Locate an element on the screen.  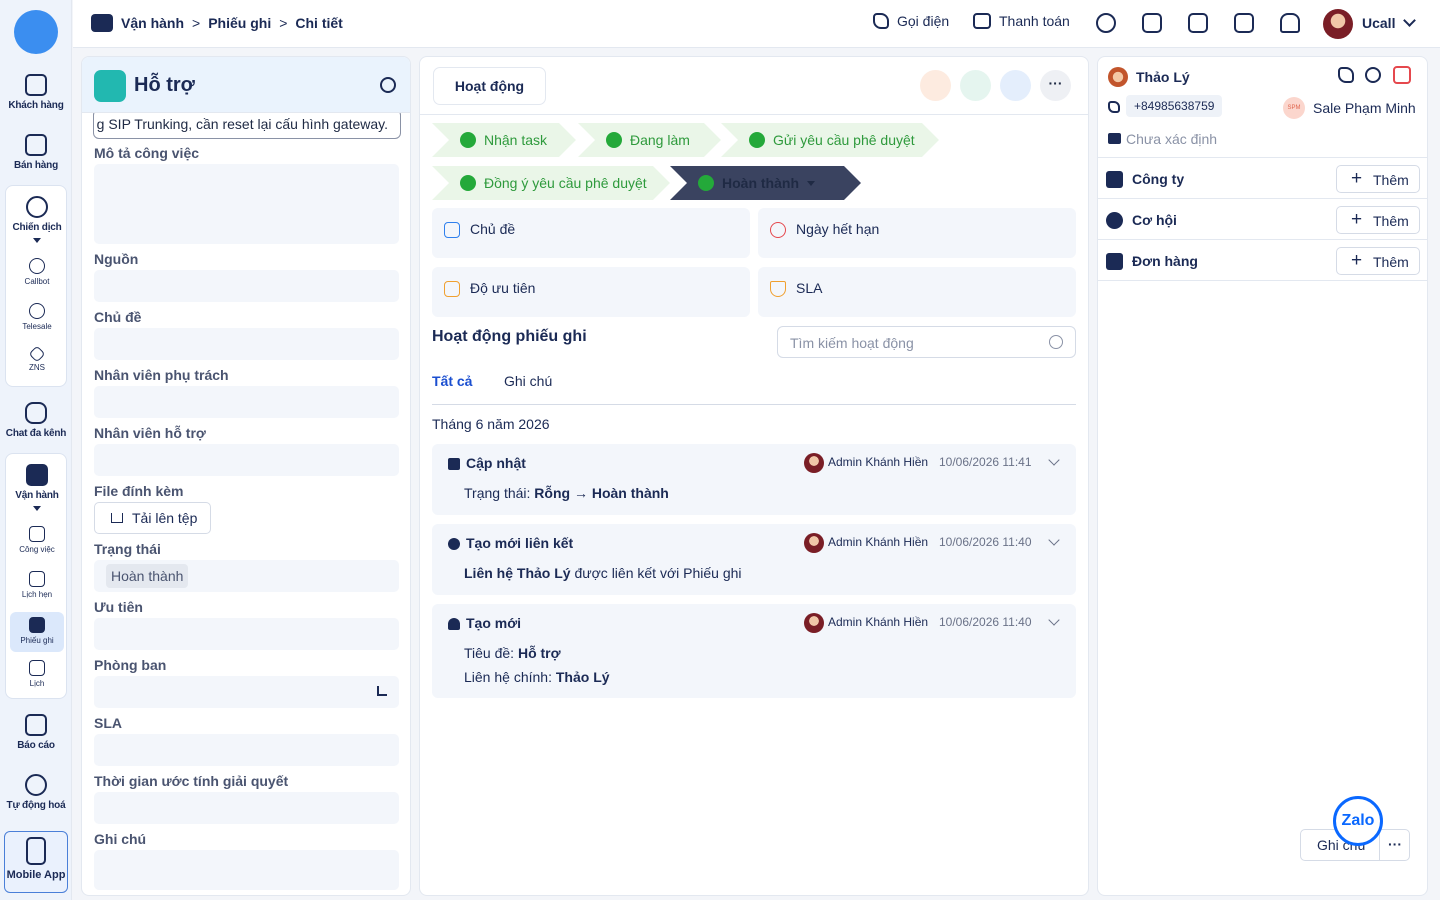
topic-field is located at coordinates (246, 344).